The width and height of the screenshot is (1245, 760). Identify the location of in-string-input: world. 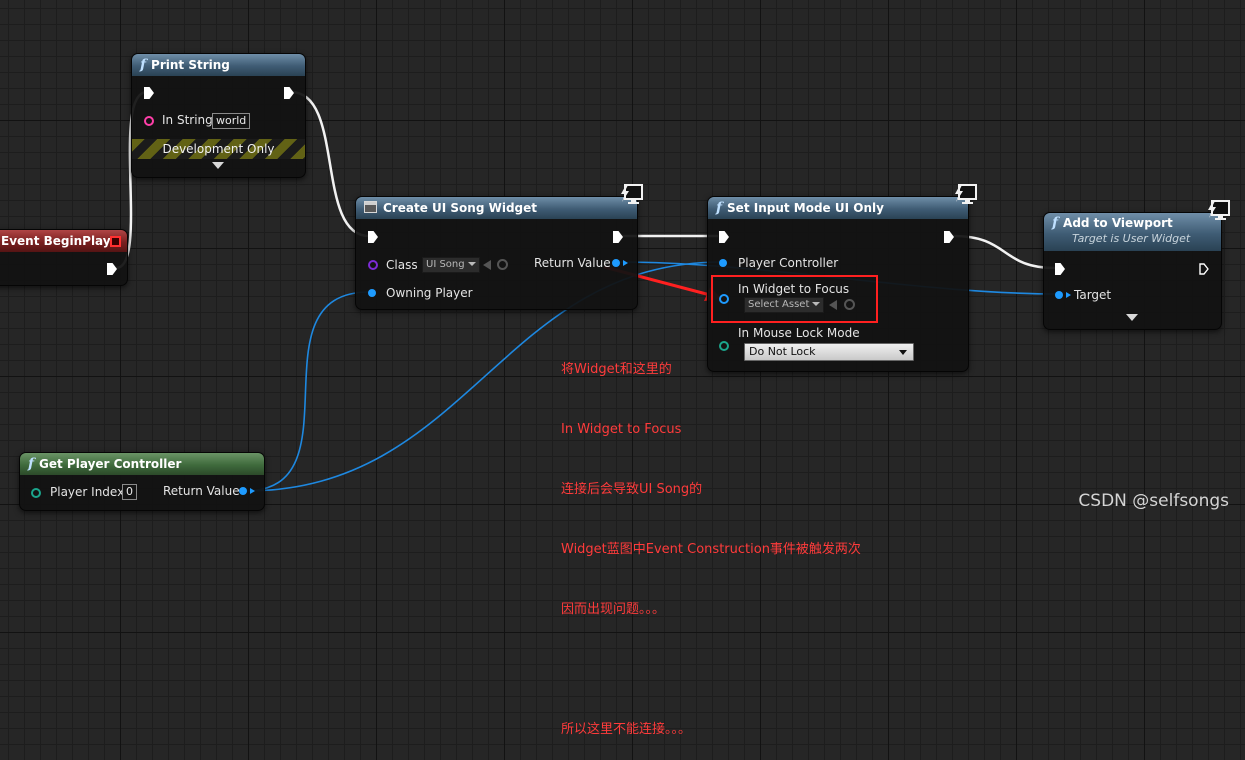
(231, 121).